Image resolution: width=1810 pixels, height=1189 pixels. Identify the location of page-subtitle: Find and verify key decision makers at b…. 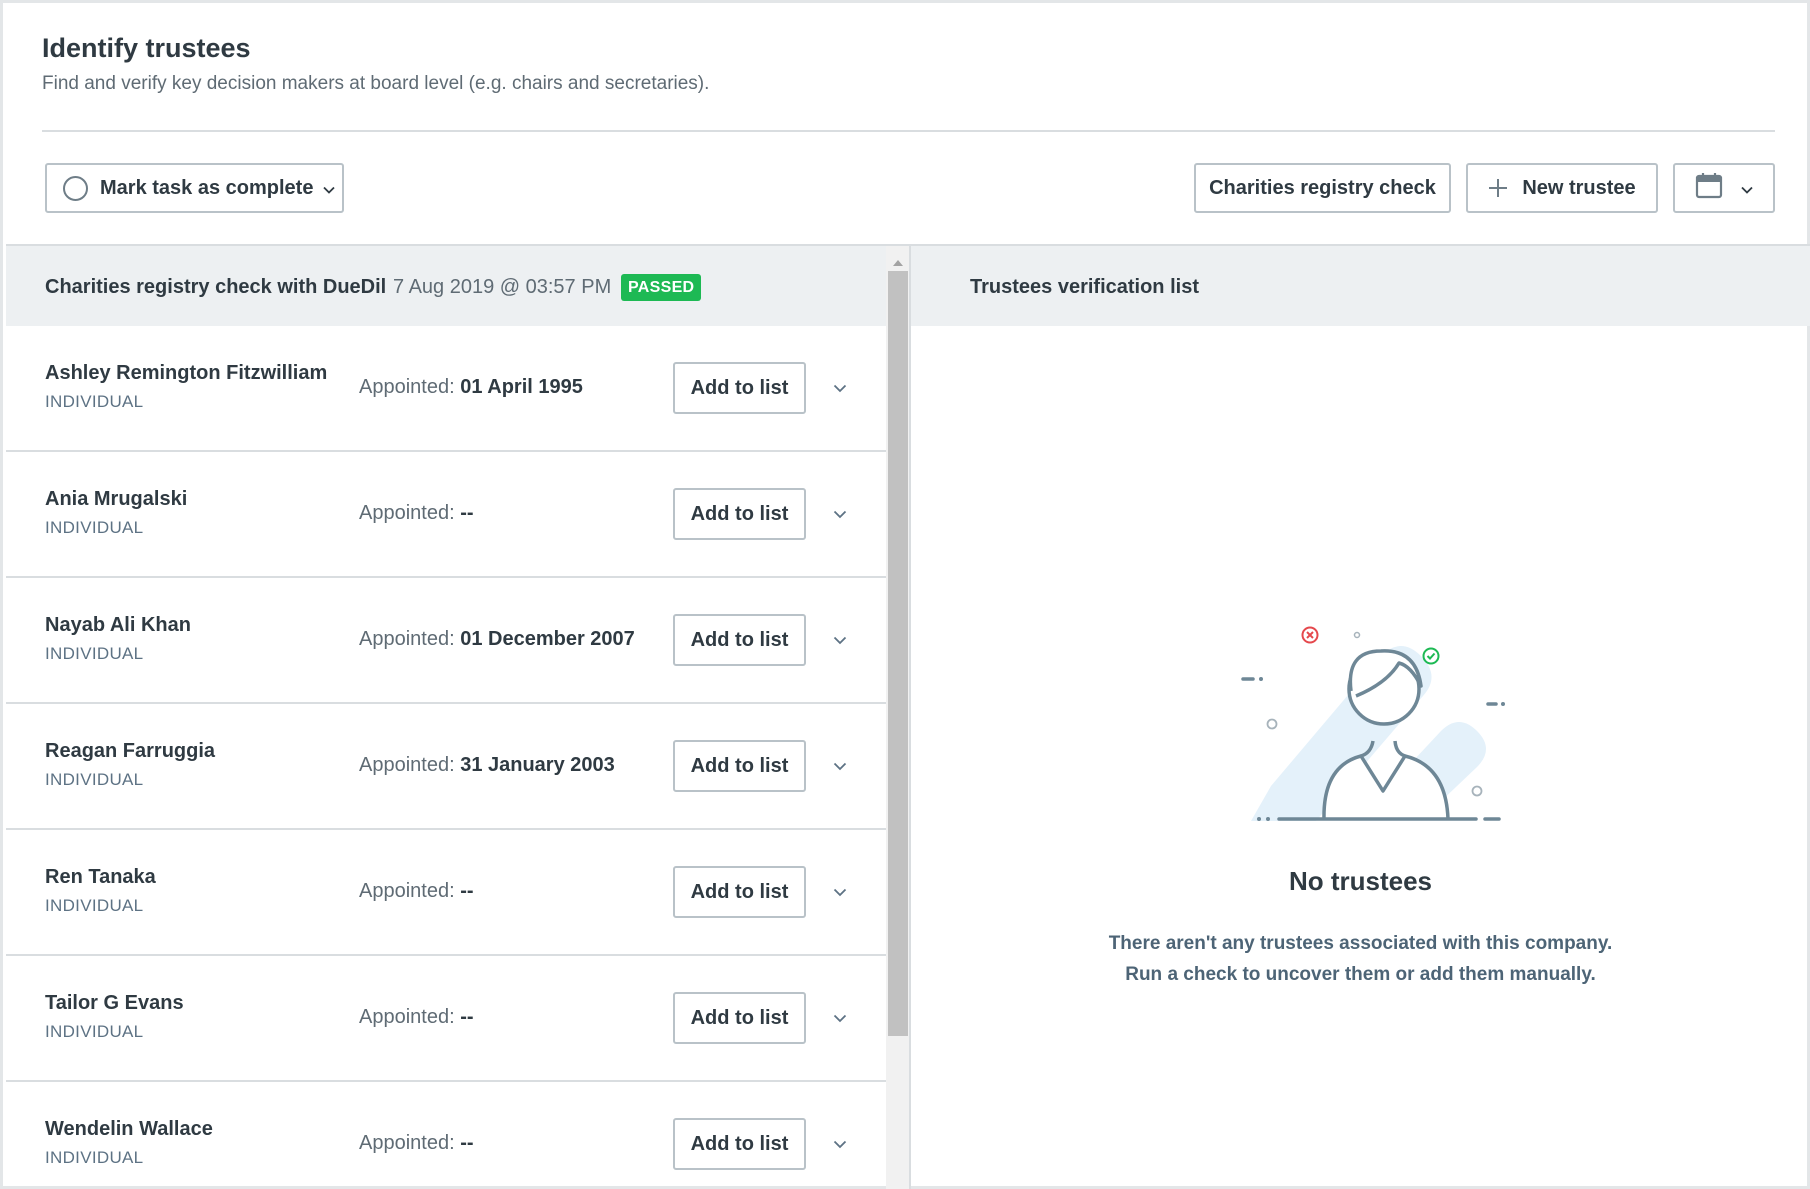
(376, 83).